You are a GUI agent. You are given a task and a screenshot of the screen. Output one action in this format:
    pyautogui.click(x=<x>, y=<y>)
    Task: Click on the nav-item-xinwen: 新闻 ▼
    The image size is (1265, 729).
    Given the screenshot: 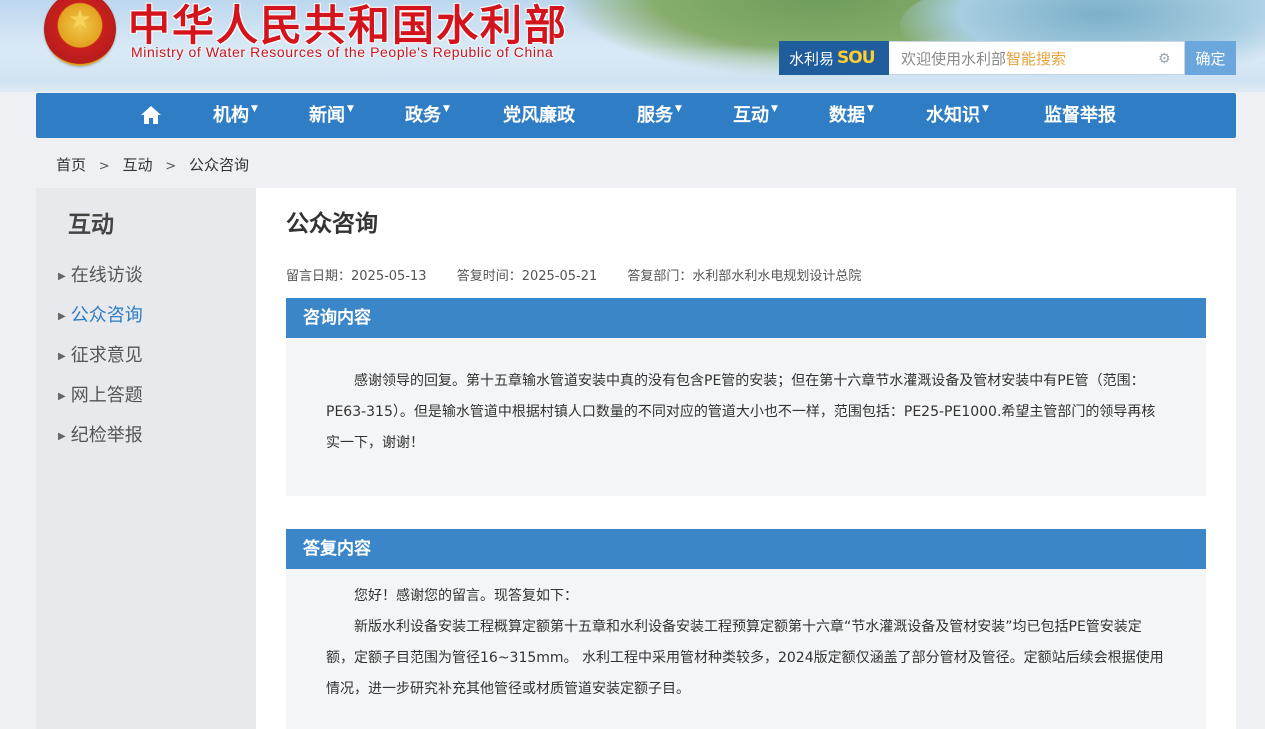 What is the action you would take?
    pyautogui.click(x=331, y=115)
    